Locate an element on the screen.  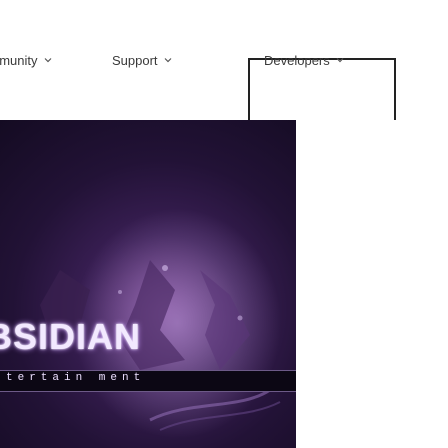
nav-item-support: Support is located at coordinates (142, 60).